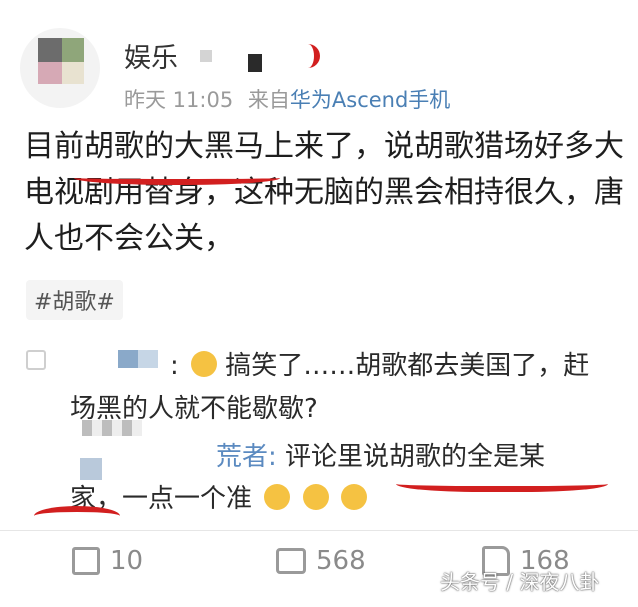 This screenshot has width=638, height=607. I want to click on comment-bubble-icon, so click(291, 561).